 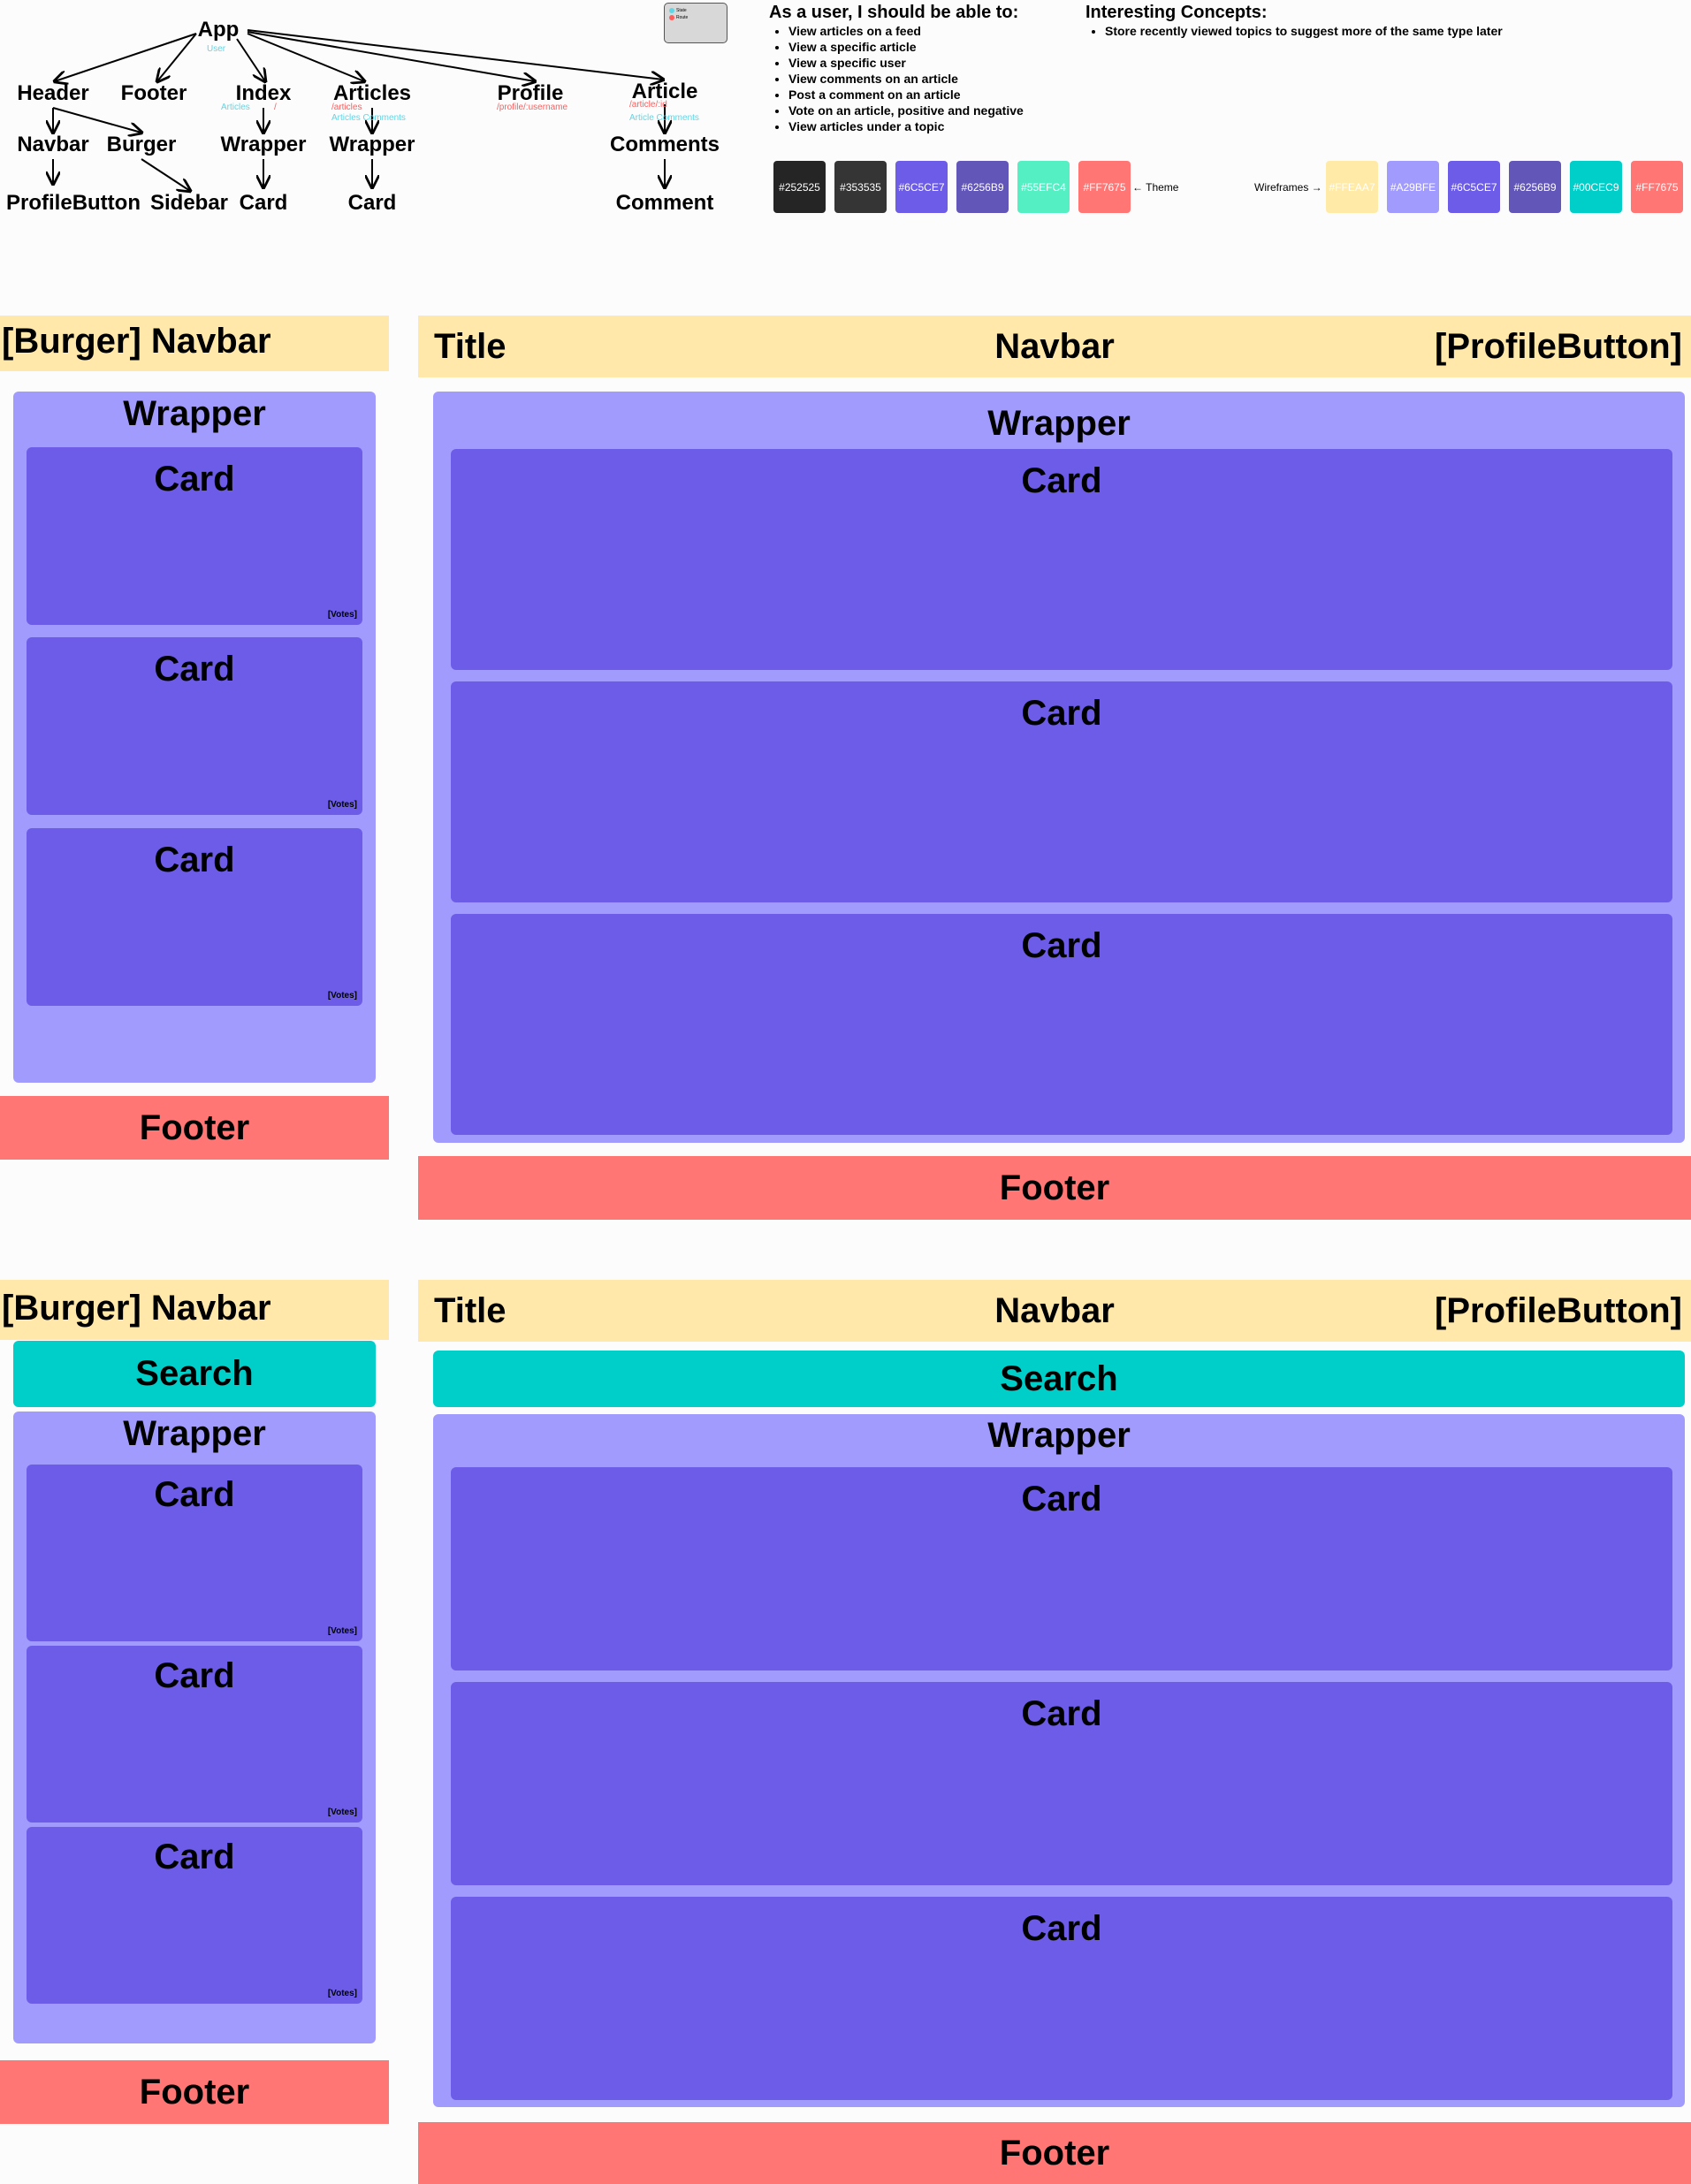 I want to click on requirement-item: Post a comment on an article, so click(x=906, y=95).